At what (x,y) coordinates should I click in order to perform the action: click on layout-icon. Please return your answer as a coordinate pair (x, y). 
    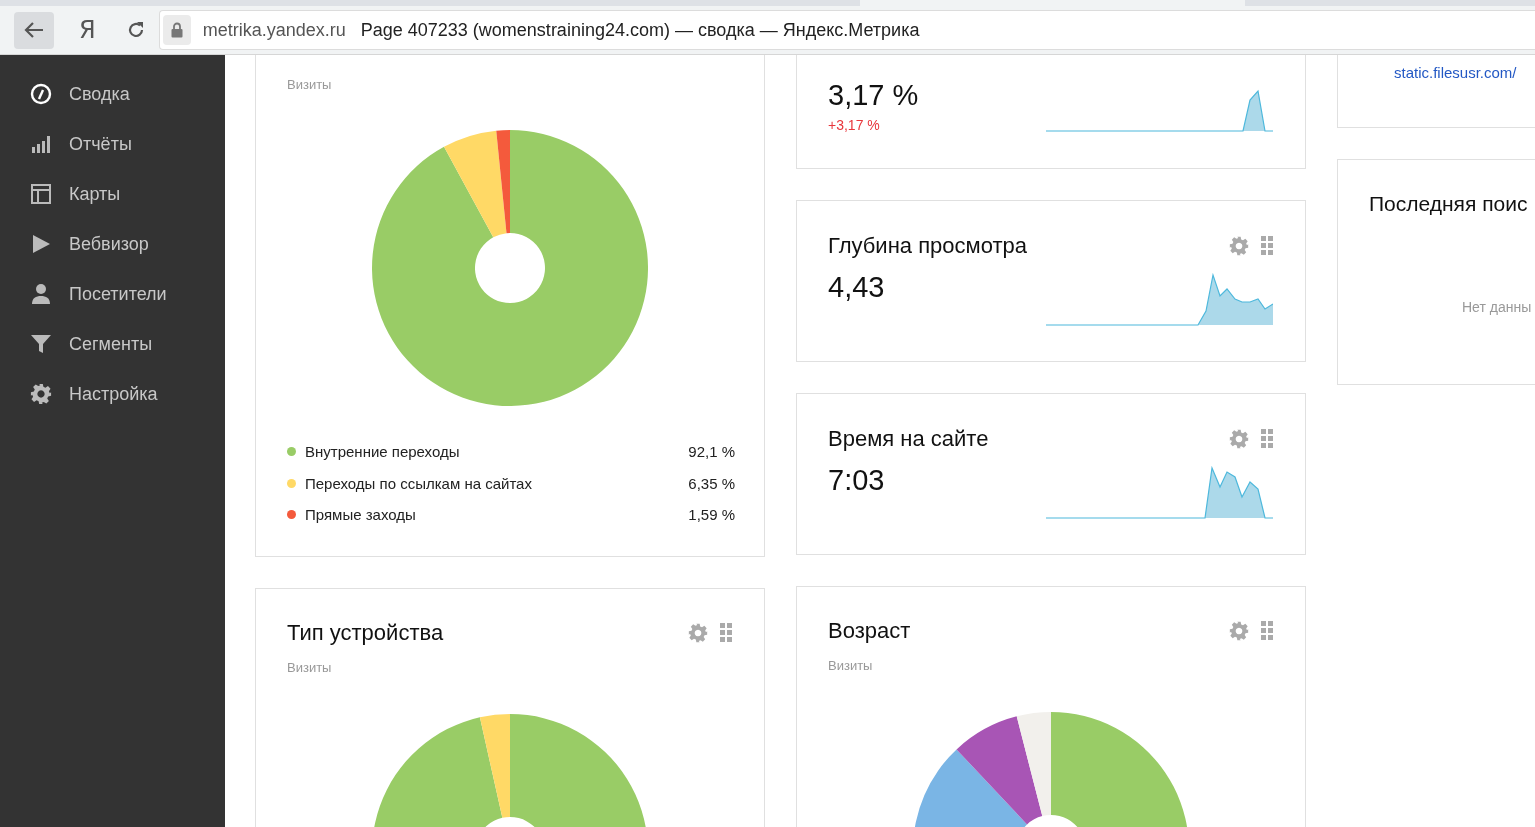
    Looking at the image, I should click on (41, 194).